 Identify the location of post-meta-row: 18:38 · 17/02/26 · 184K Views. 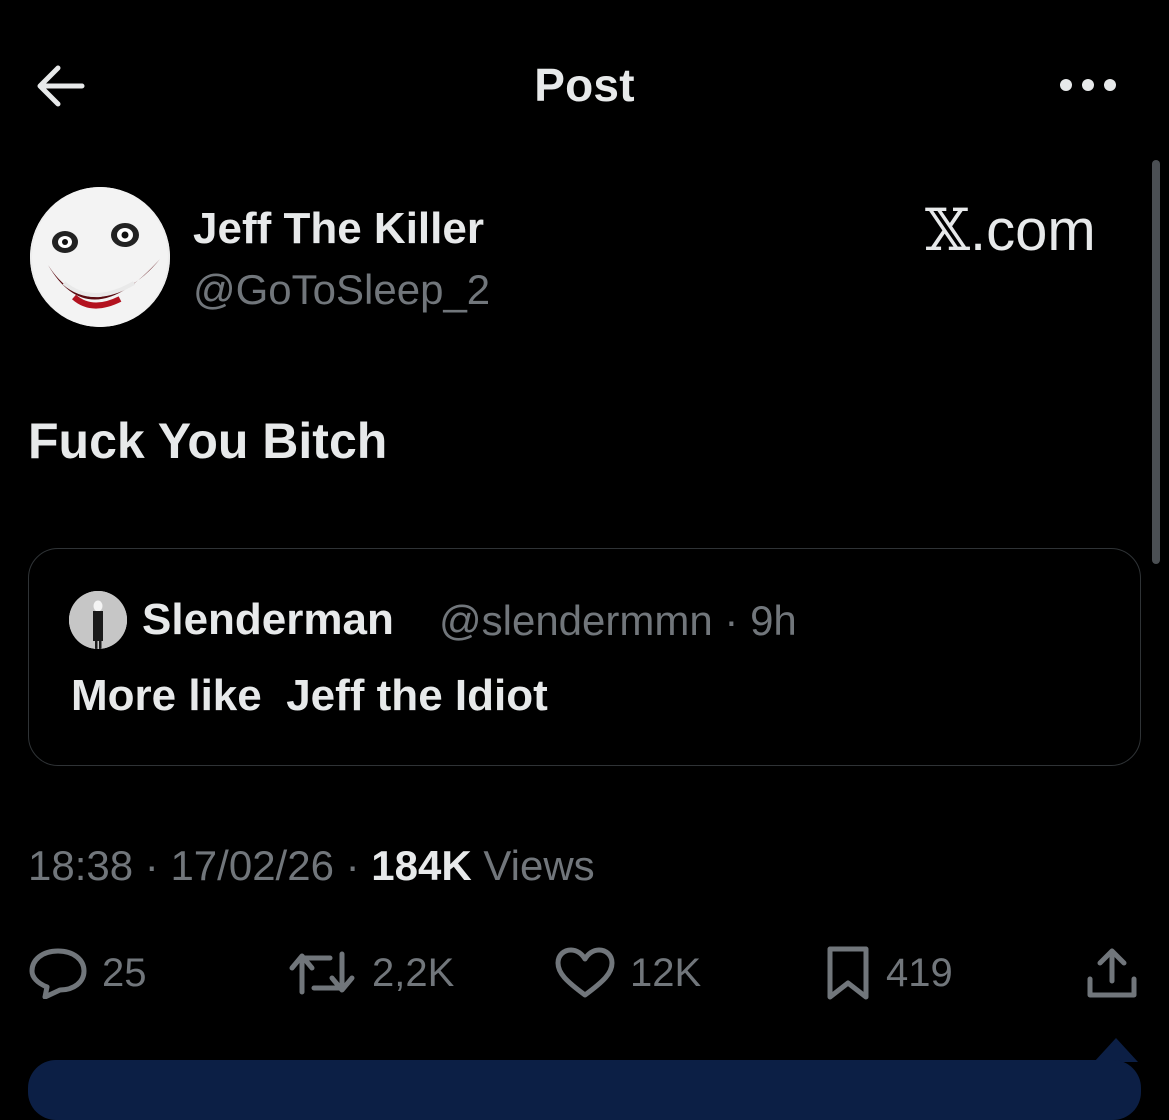
(311, 866).